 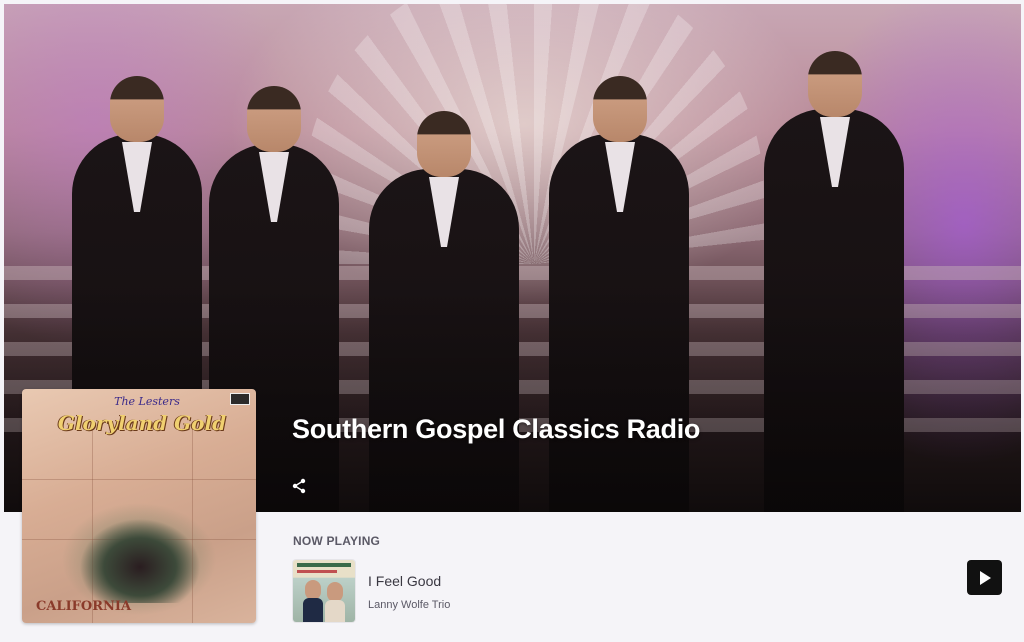 What do you see at coordinates (405, 581) in the screenshot?
I see `track-title: I Feel Good` at bounding box center [405, 581].